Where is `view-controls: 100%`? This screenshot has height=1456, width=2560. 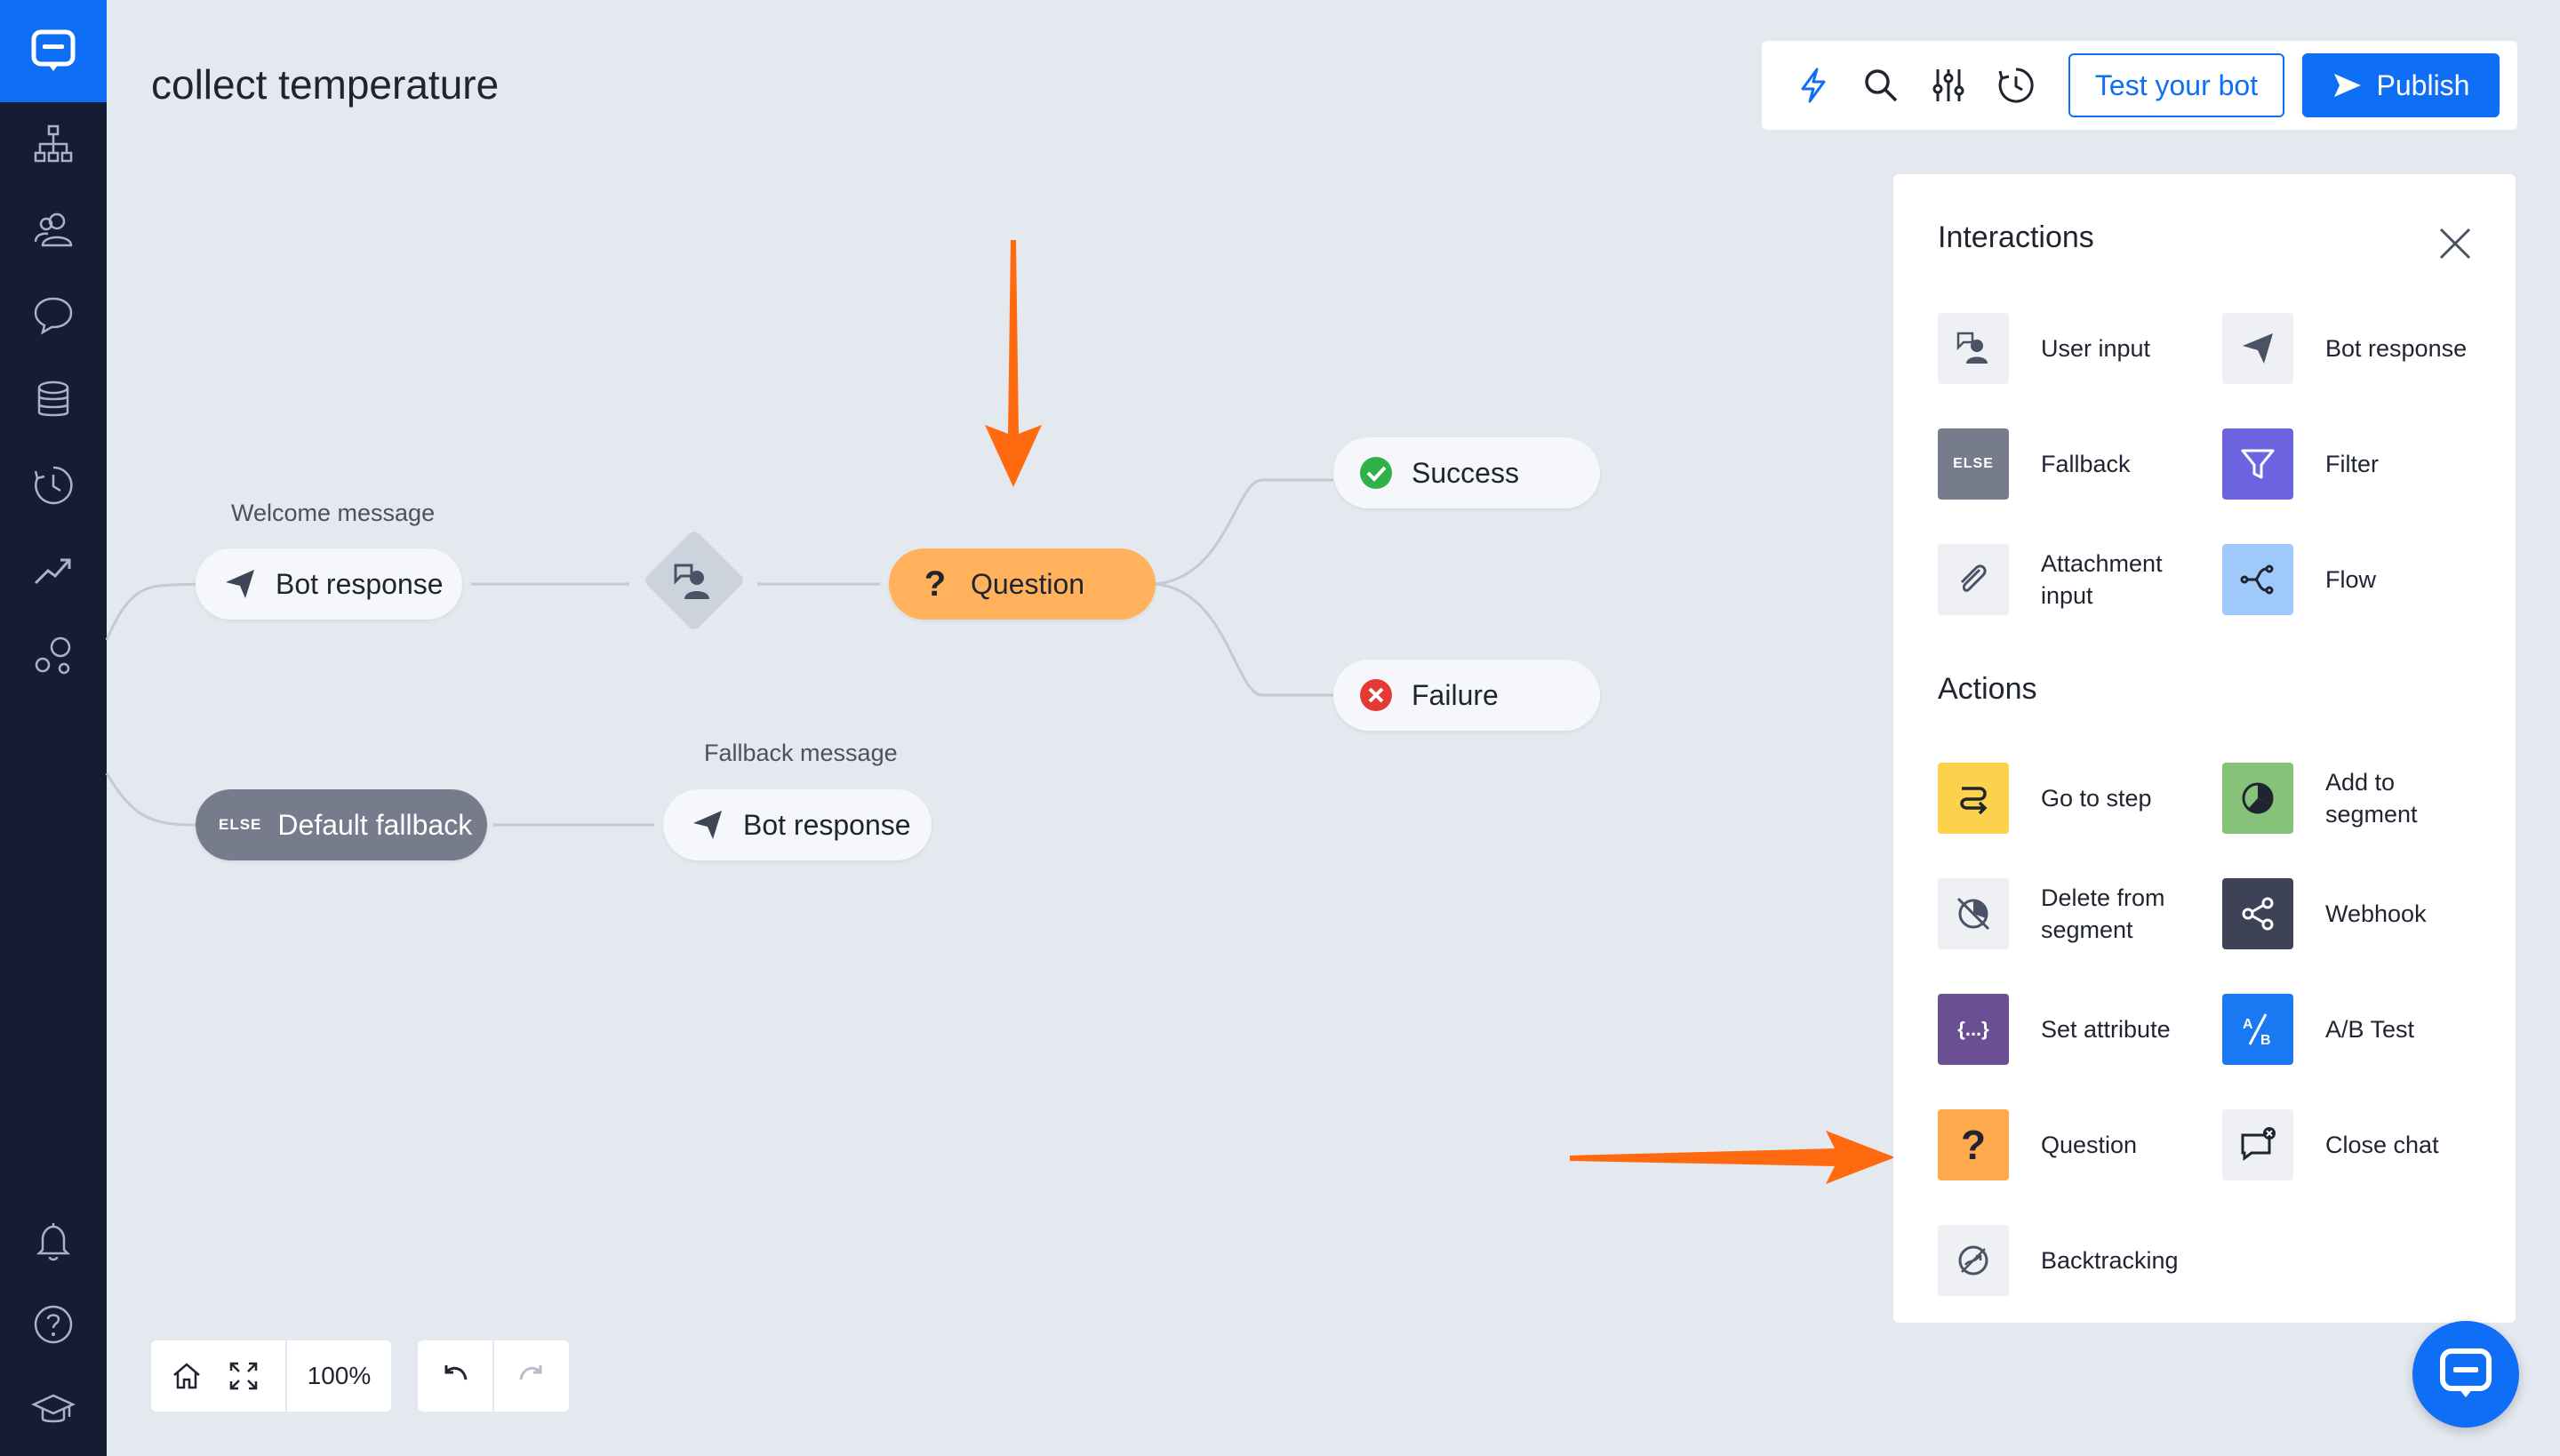 view-controls: 100% is located at coordinates (271, 1376).